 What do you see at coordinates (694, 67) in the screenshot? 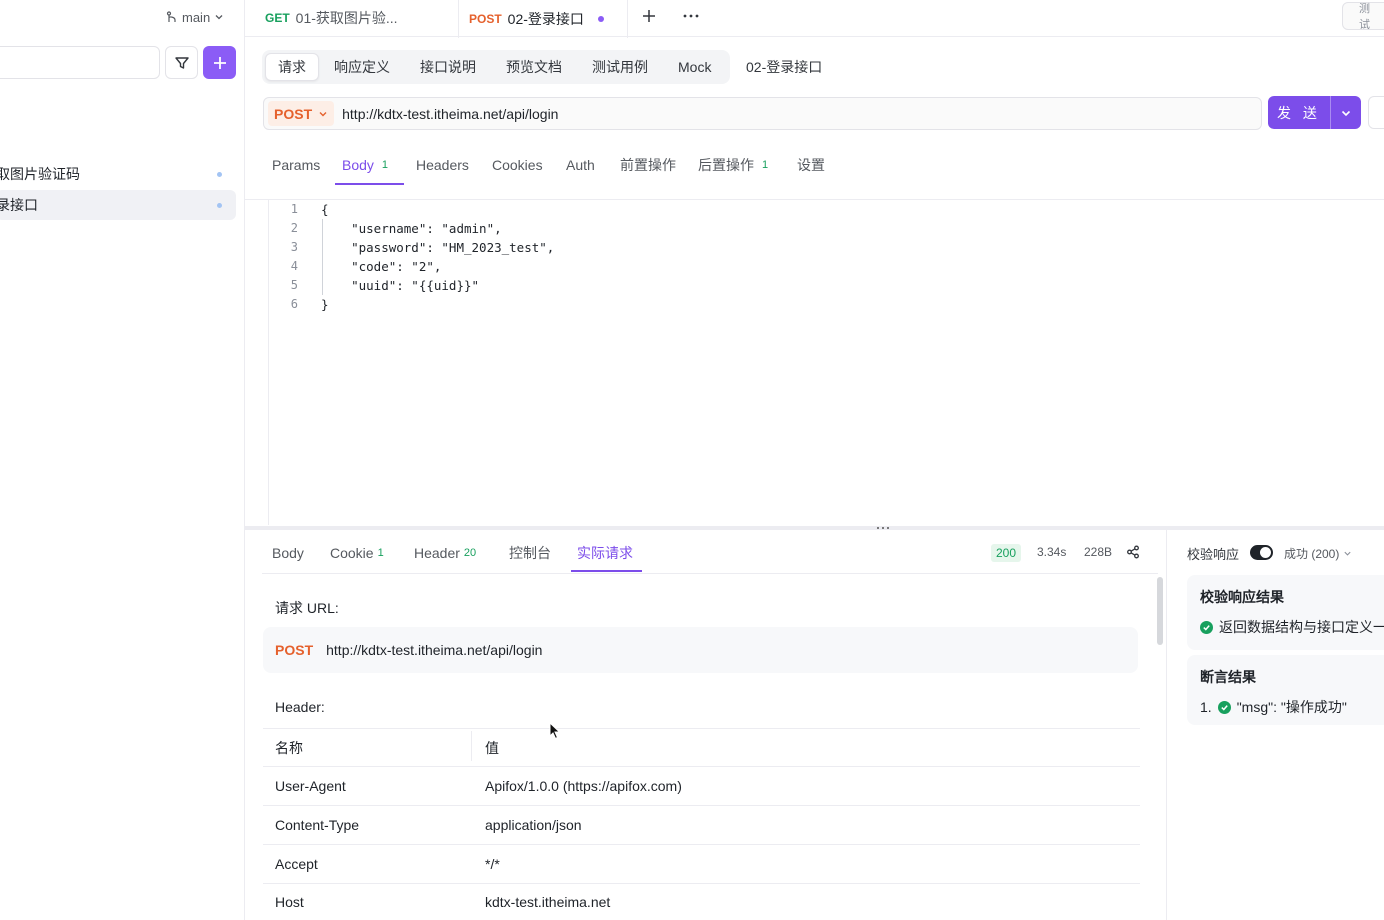
I see `subtab-mock: Mock` at bounding box center [694, 67].